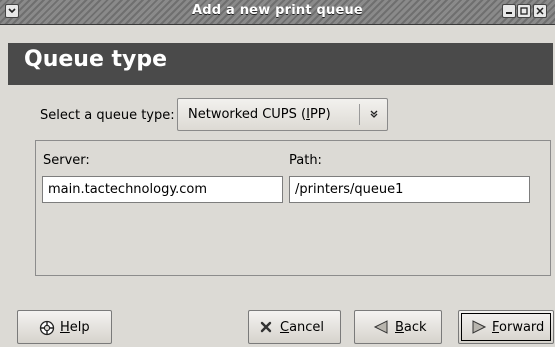 This screenshot has width=555, height=347. I want to click on queue-type-value: Networked CUPS (IPP), so click(259, 114).